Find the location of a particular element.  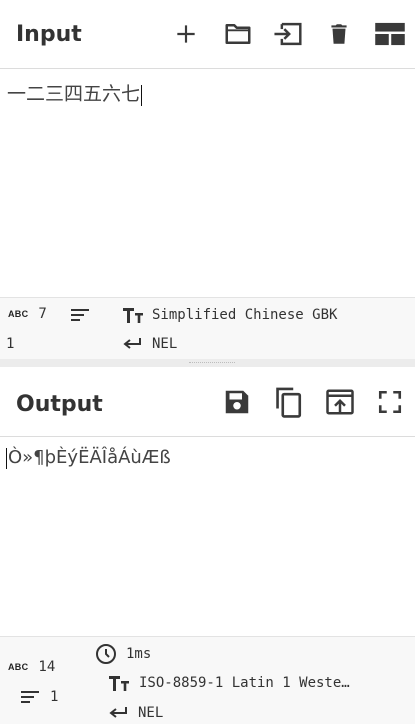

delete-icon is located at coordinates (339, 34).